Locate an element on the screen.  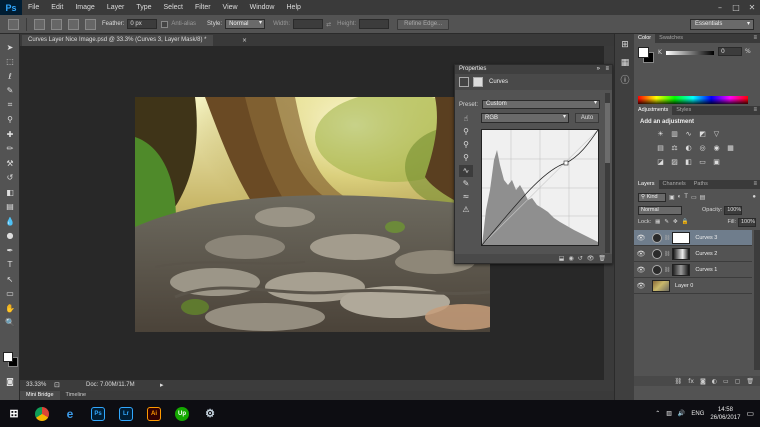
marquee-tool-icon: ⬚ is located at coordinates (10, 62).